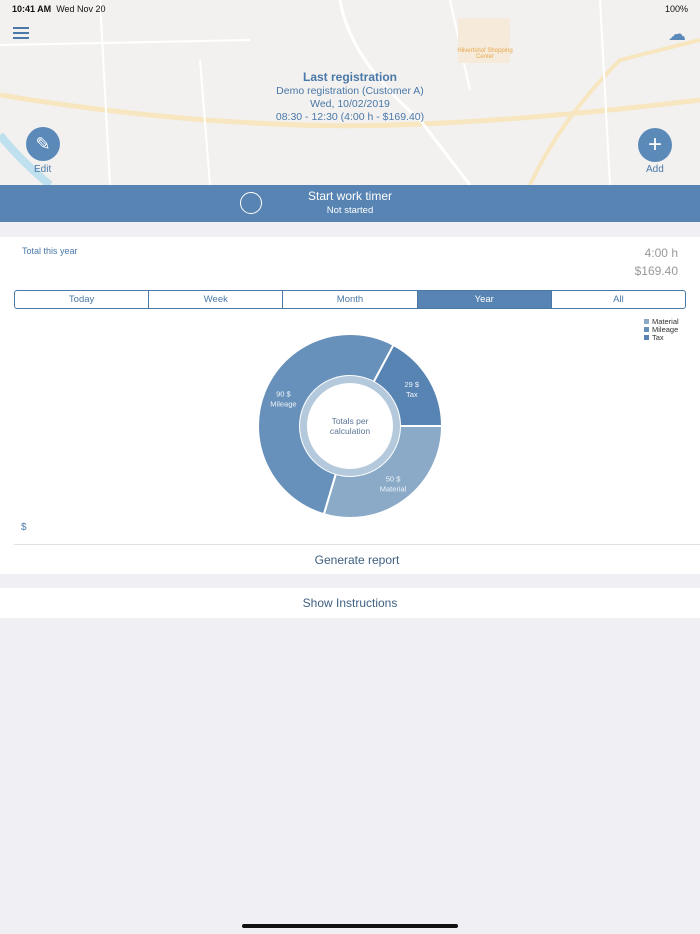  Describe the element at coordinates (283, 404) in the screenshot. I see `slice-label: Mileage` at that location.